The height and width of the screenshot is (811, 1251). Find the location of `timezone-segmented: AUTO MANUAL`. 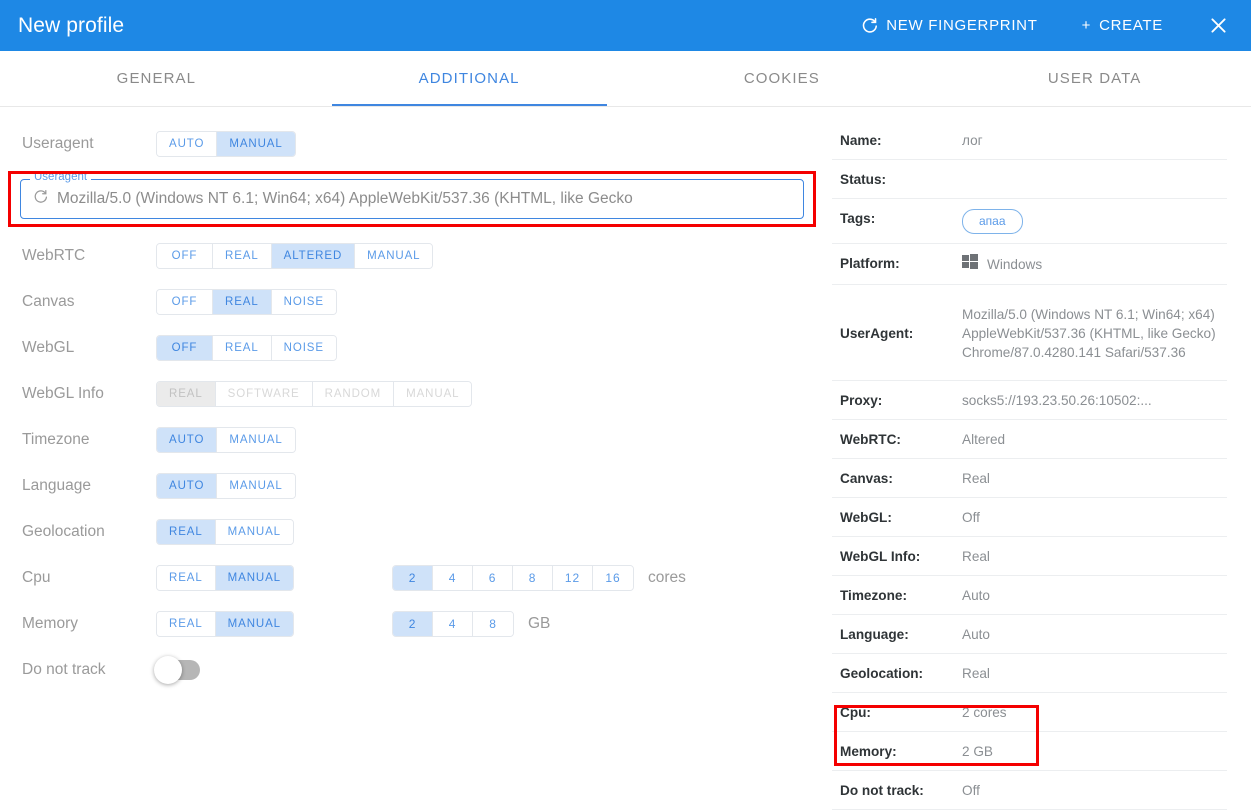

timezone-segmented: AUTO MANUAL is located at coordinates (226, 440).